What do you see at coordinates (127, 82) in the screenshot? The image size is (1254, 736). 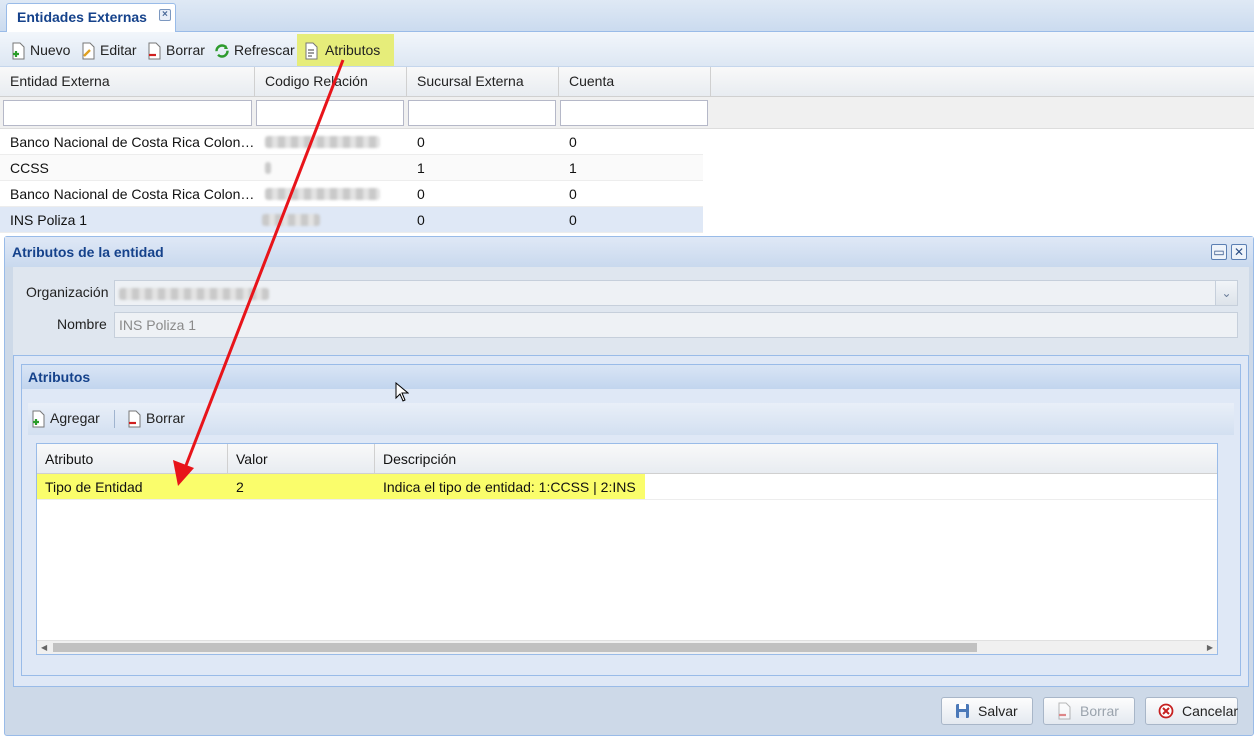 I see `column-entidad-externa: Entidad Externa` at bounding box center [127, 82].